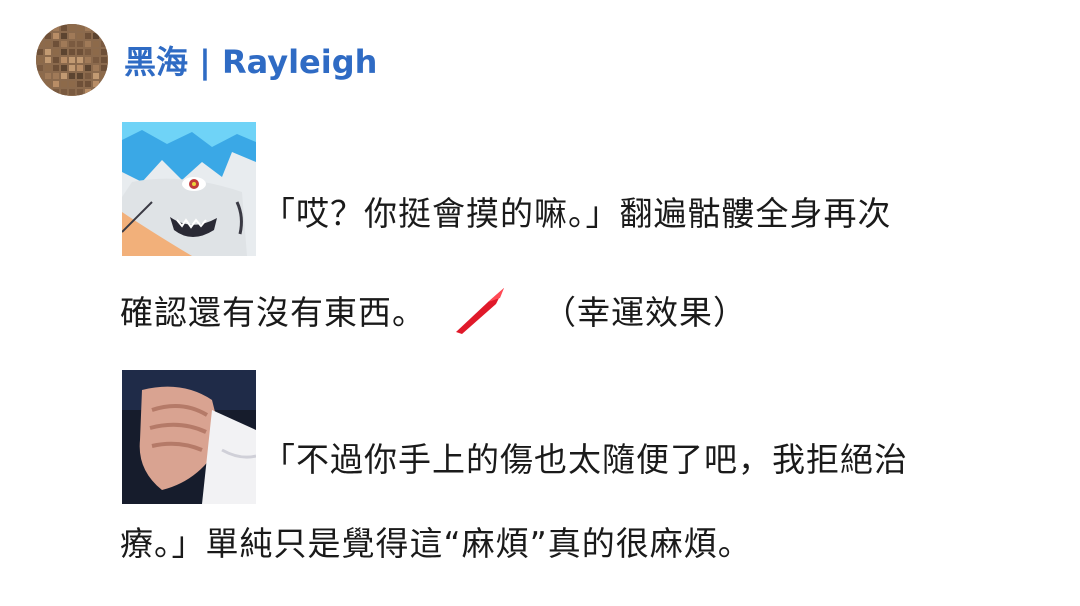 The image size is (1080, 606). I want to click on block2-line1: 「不過你手上的傷也太隨便了吧，我拒絕治, so click(585, 459).